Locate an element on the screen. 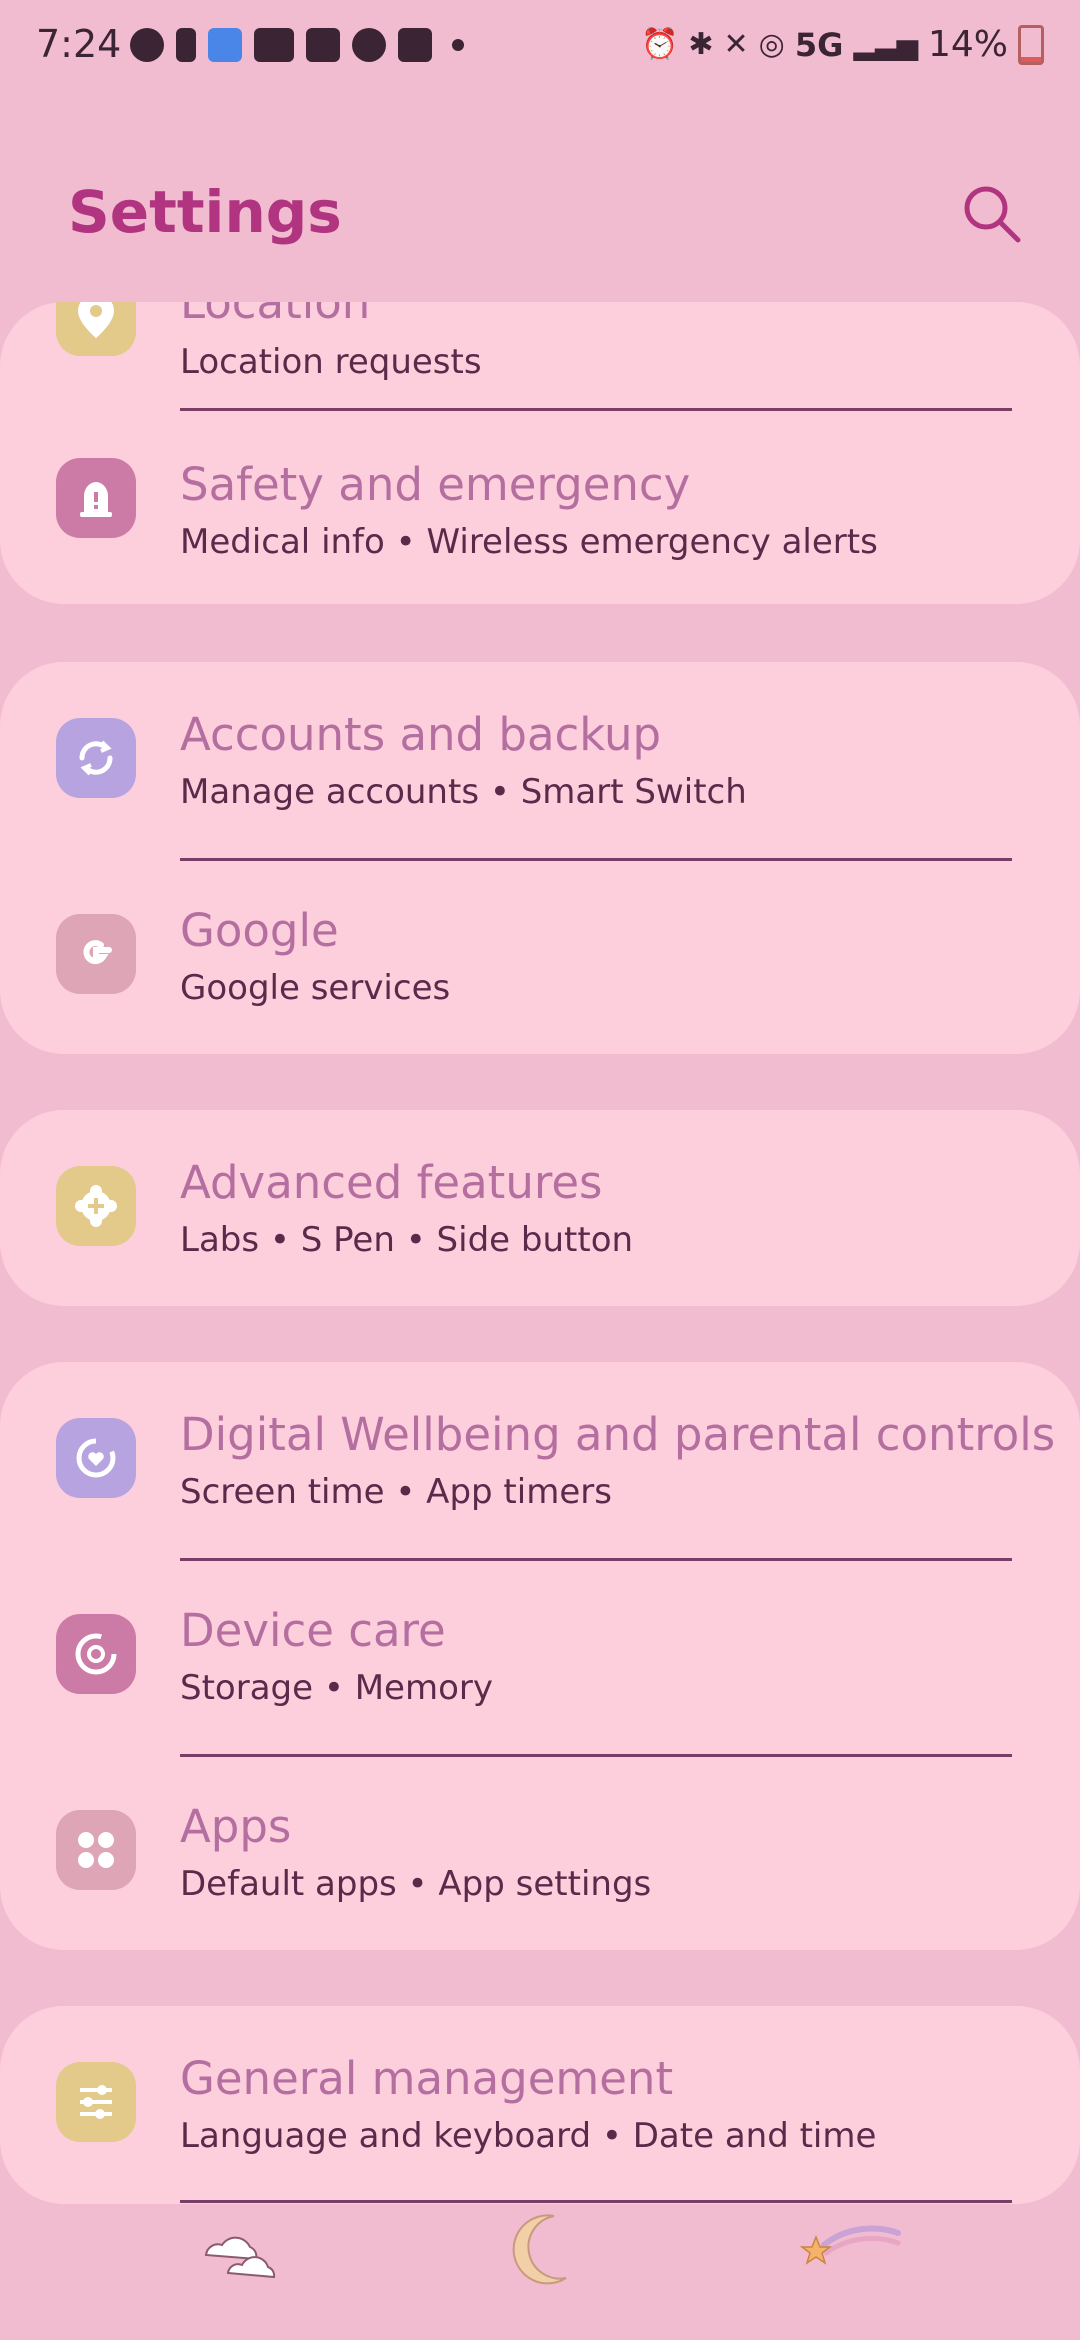  settings-item-apps: Apps Default apps • App settings is located at coordinates (540, 1852).